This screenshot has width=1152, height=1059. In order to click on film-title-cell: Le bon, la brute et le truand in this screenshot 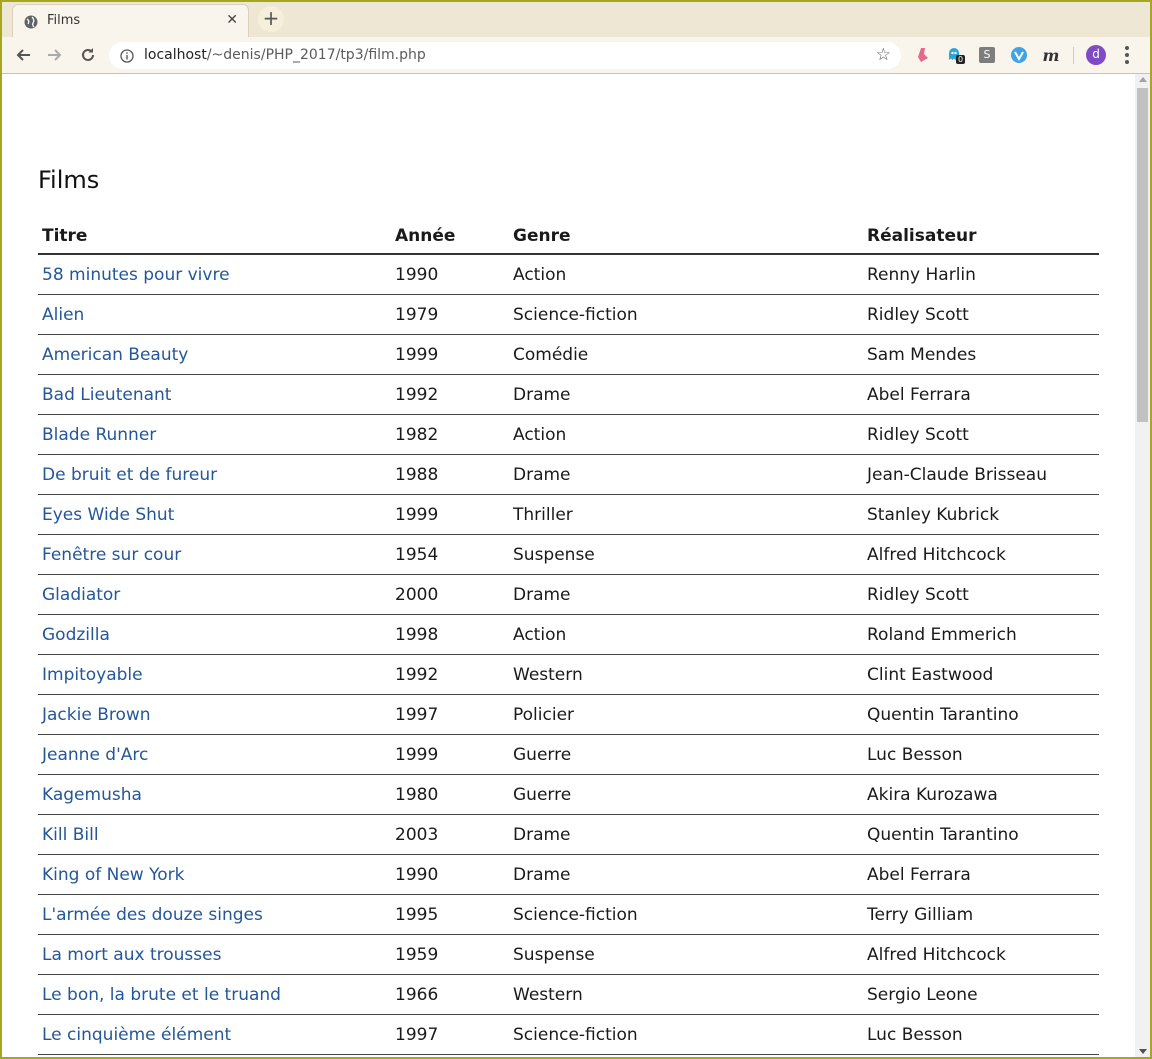, I will do `click(214, 994)`.